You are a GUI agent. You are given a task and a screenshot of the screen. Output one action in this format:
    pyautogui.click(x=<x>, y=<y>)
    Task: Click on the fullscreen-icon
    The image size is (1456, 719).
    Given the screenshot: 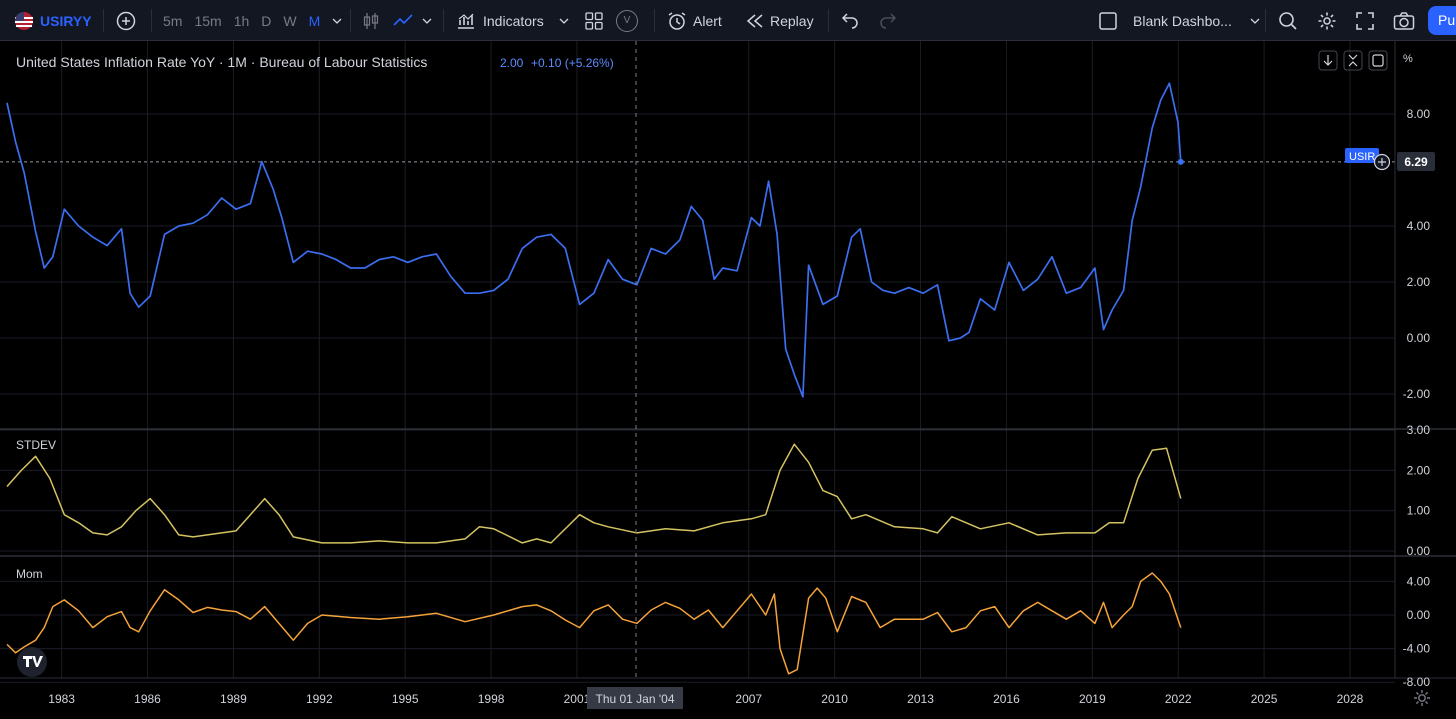 What is the action you would take?
    pyautogui.click(x=1365, y=20)
    